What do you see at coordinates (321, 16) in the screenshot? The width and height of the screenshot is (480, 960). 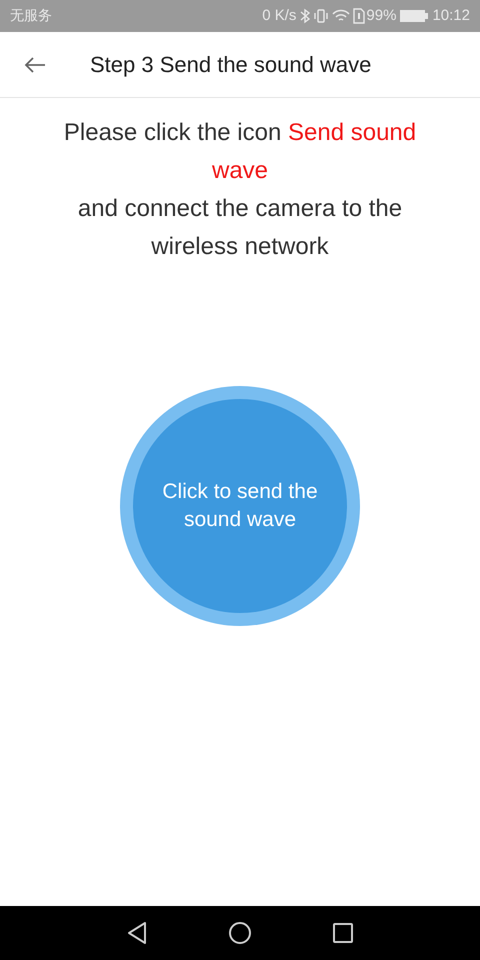 I see `vibrate-icon` at bounding box center [321, 16].